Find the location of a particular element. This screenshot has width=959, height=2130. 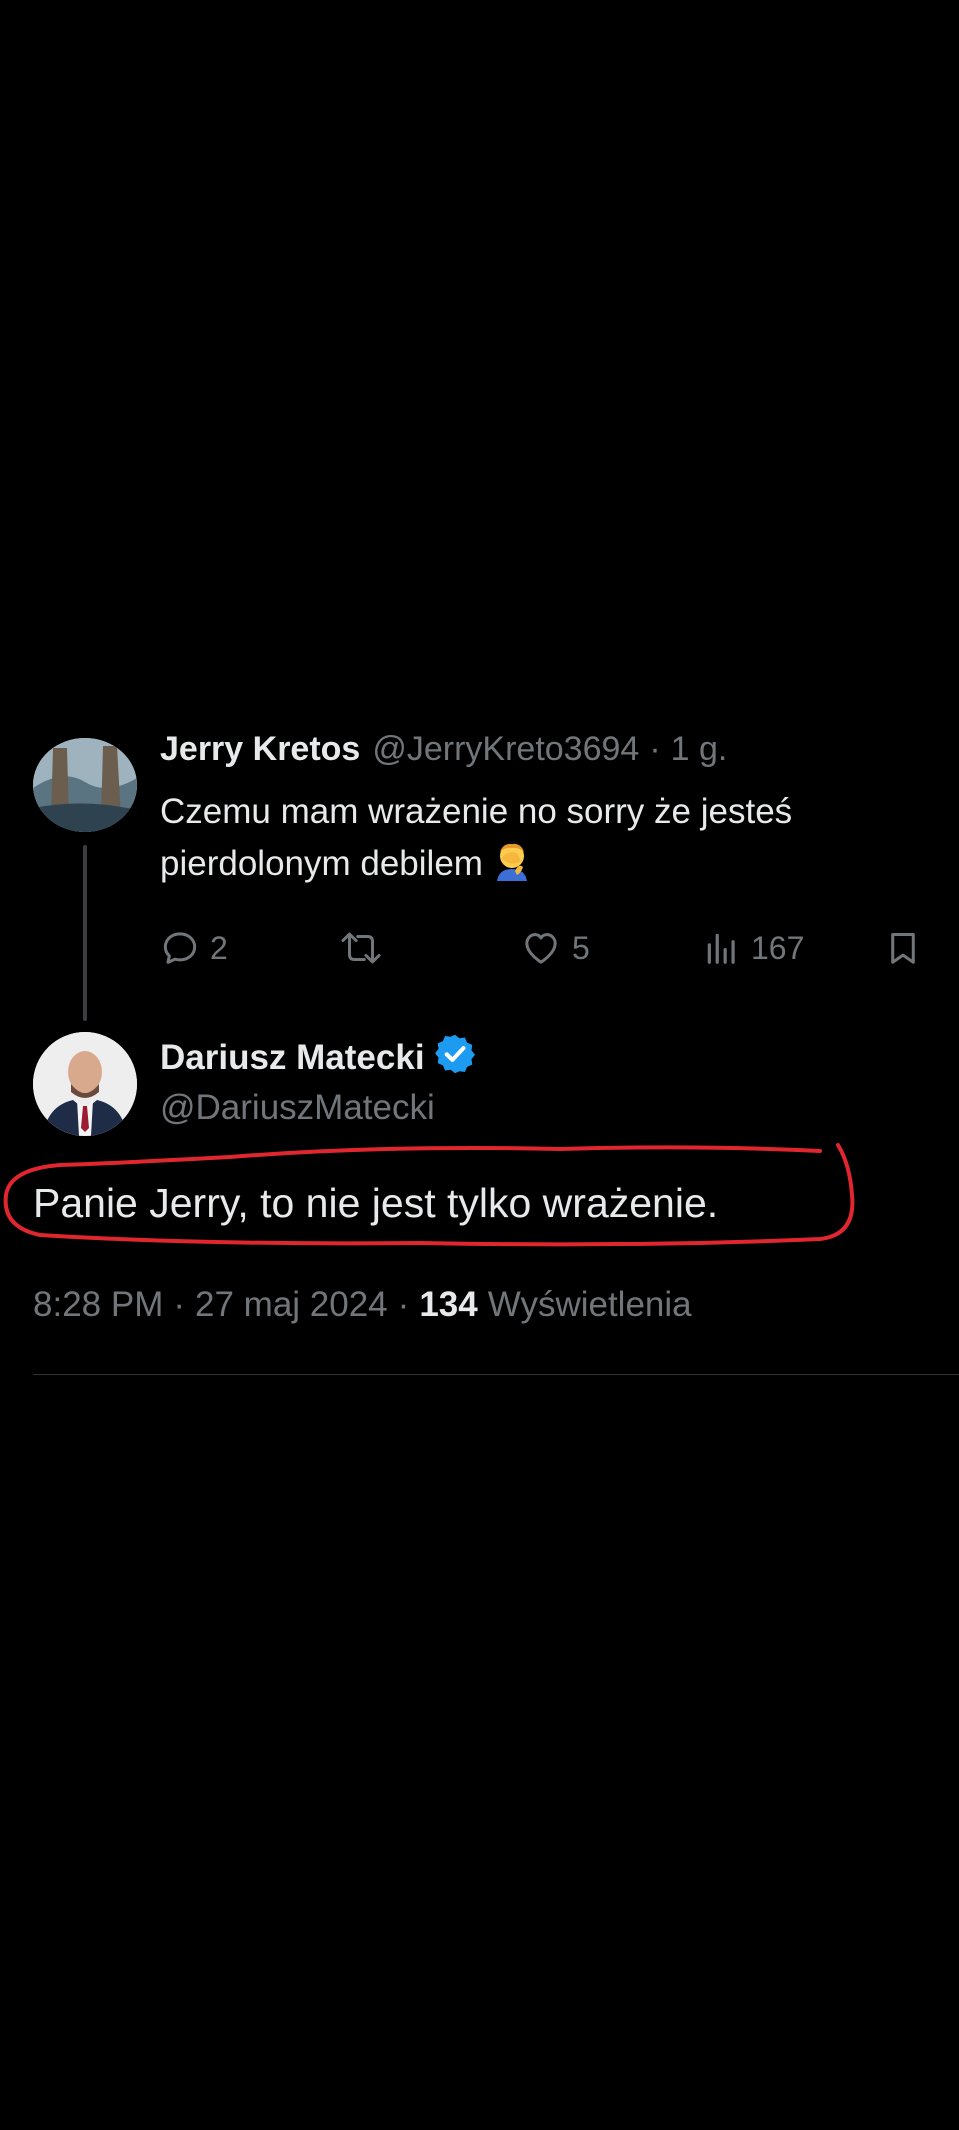

main-views-label: Wyświetlenia is located at coordinates (590, 1305).